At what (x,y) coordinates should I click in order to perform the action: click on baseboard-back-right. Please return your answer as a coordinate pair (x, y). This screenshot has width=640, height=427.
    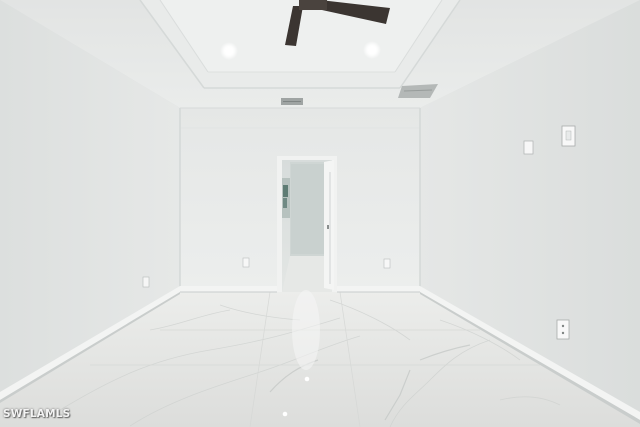
    Looking at the image, I should click on (378, 289).